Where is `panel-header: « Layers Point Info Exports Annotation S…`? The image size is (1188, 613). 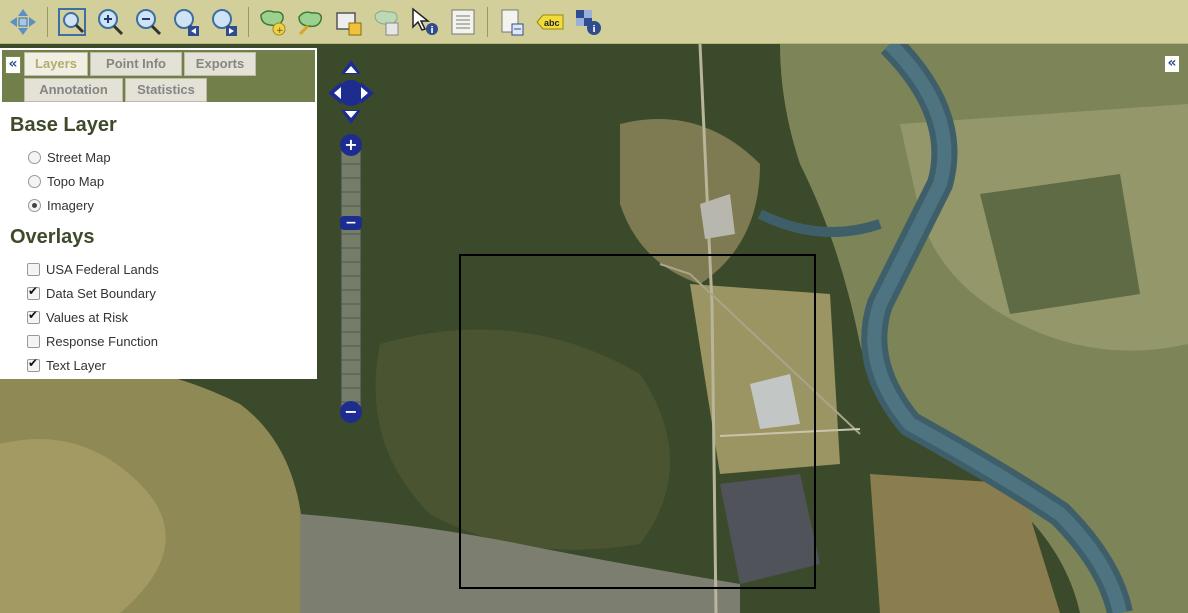 panel-header: « Layers Point Info Exports Annotation S… is located at coordinates (158, 76).